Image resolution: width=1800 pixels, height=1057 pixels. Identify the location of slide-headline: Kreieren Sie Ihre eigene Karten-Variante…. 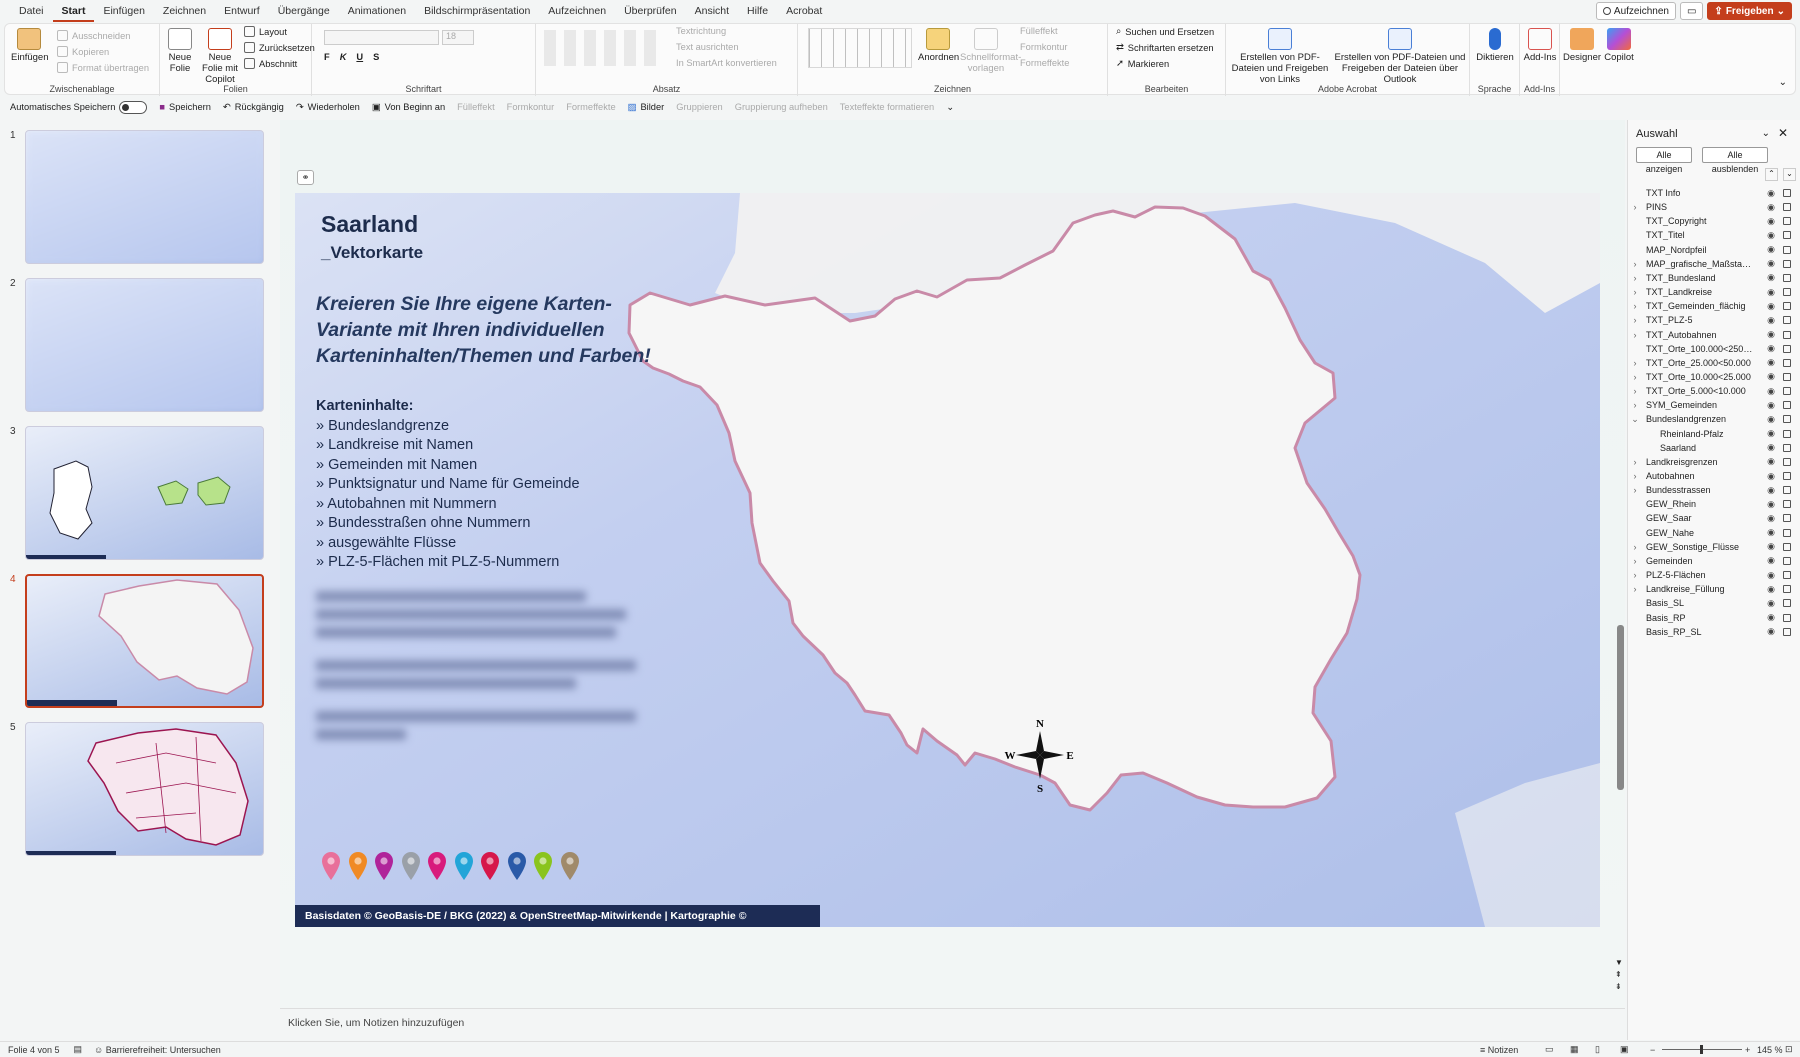
(496, 330).